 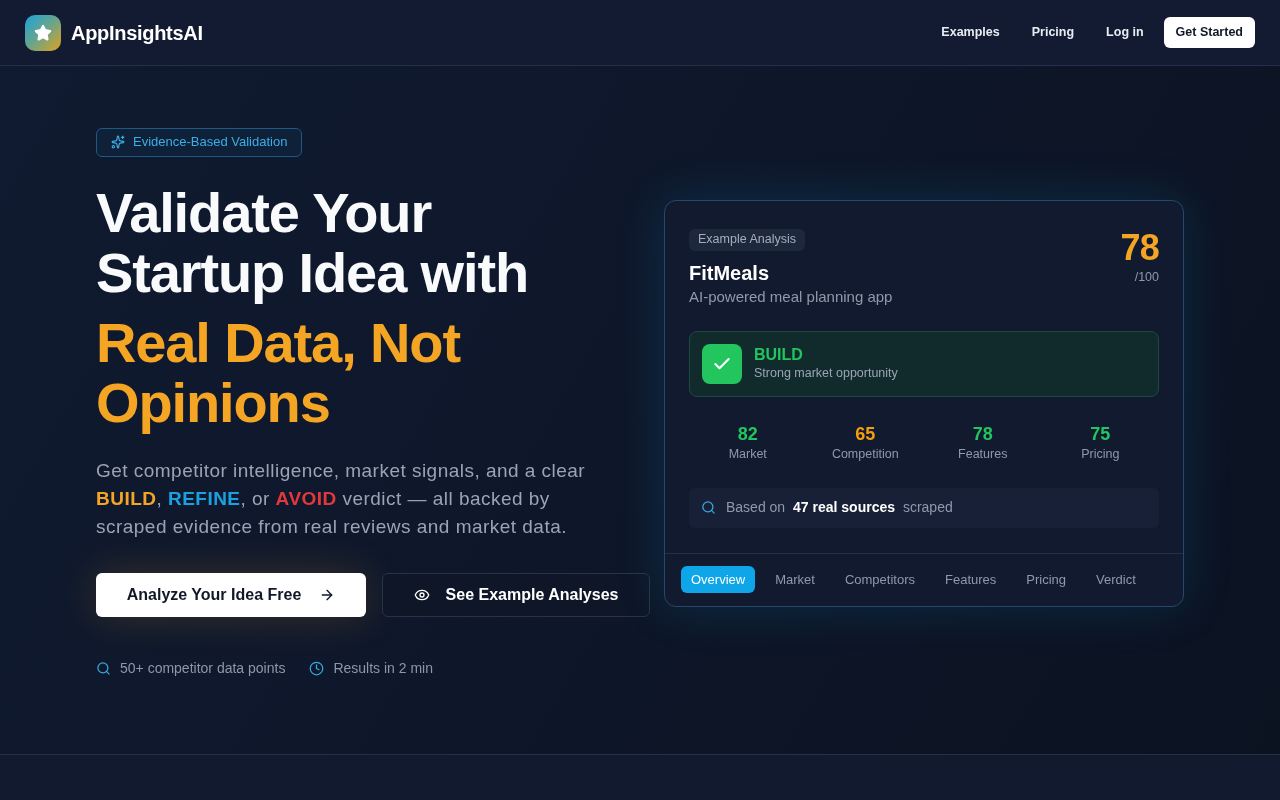 I want to click on metric-score: 82, so click(x=747, y=433).